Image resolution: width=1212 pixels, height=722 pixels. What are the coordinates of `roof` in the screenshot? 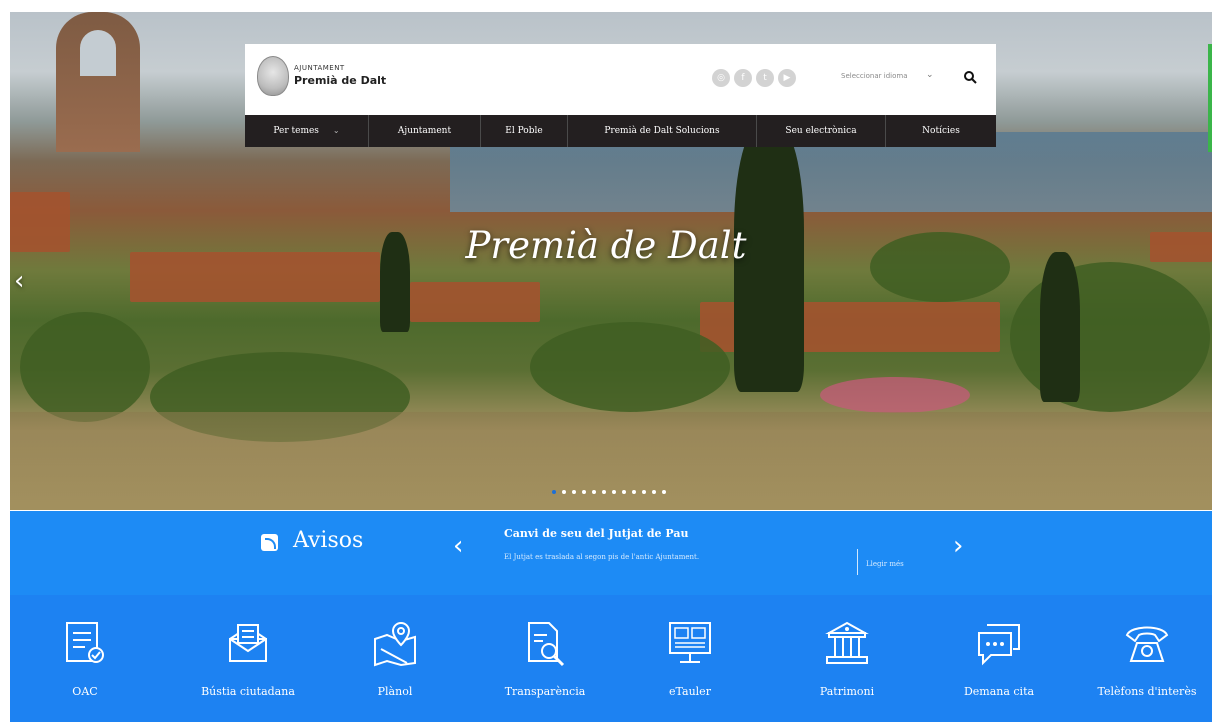 It's located at (475, 302).